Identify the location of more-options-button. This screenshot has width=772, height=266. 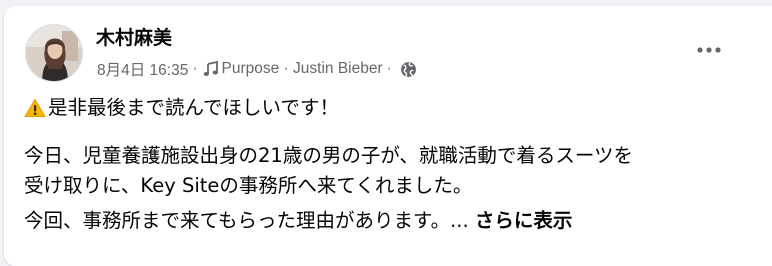
(709, 50).